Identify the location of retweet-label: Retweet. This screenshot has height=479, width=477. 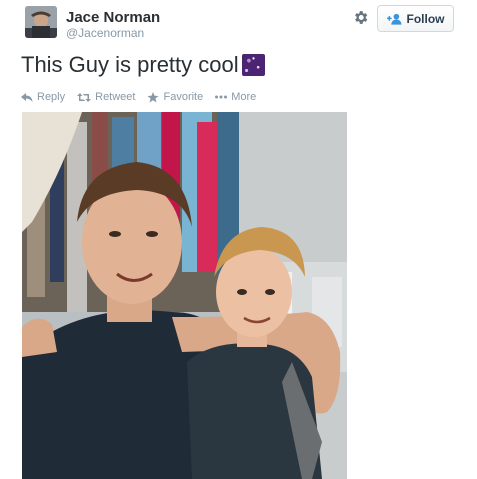
(115, 97).